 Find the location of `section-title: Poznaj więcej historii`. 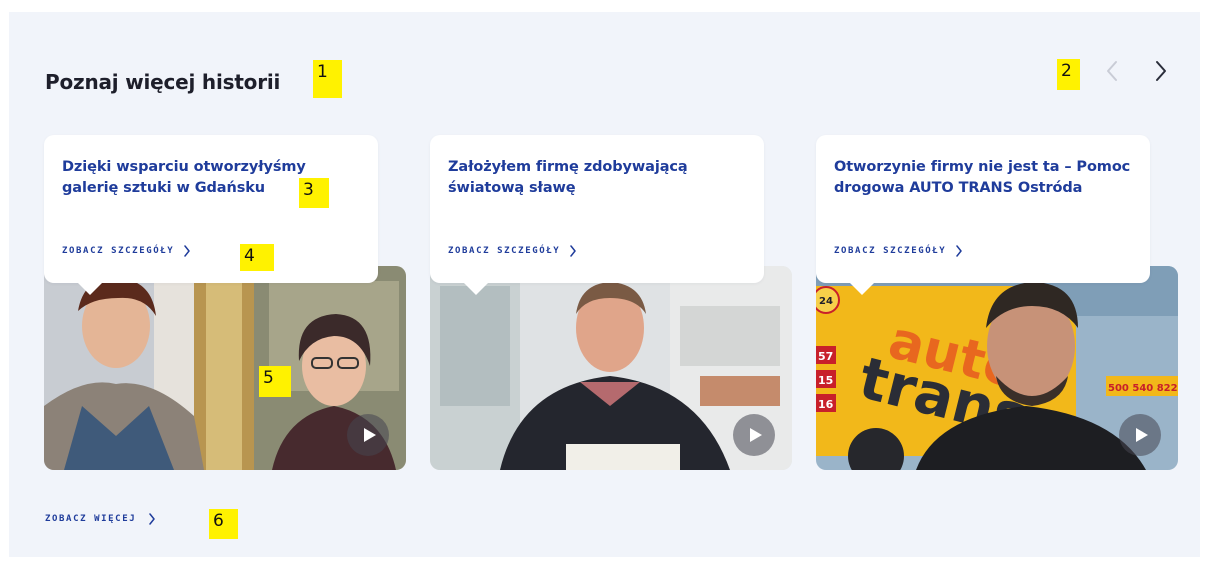

section-title: Poznaj więcej historii is located at coordinates (163, 82).